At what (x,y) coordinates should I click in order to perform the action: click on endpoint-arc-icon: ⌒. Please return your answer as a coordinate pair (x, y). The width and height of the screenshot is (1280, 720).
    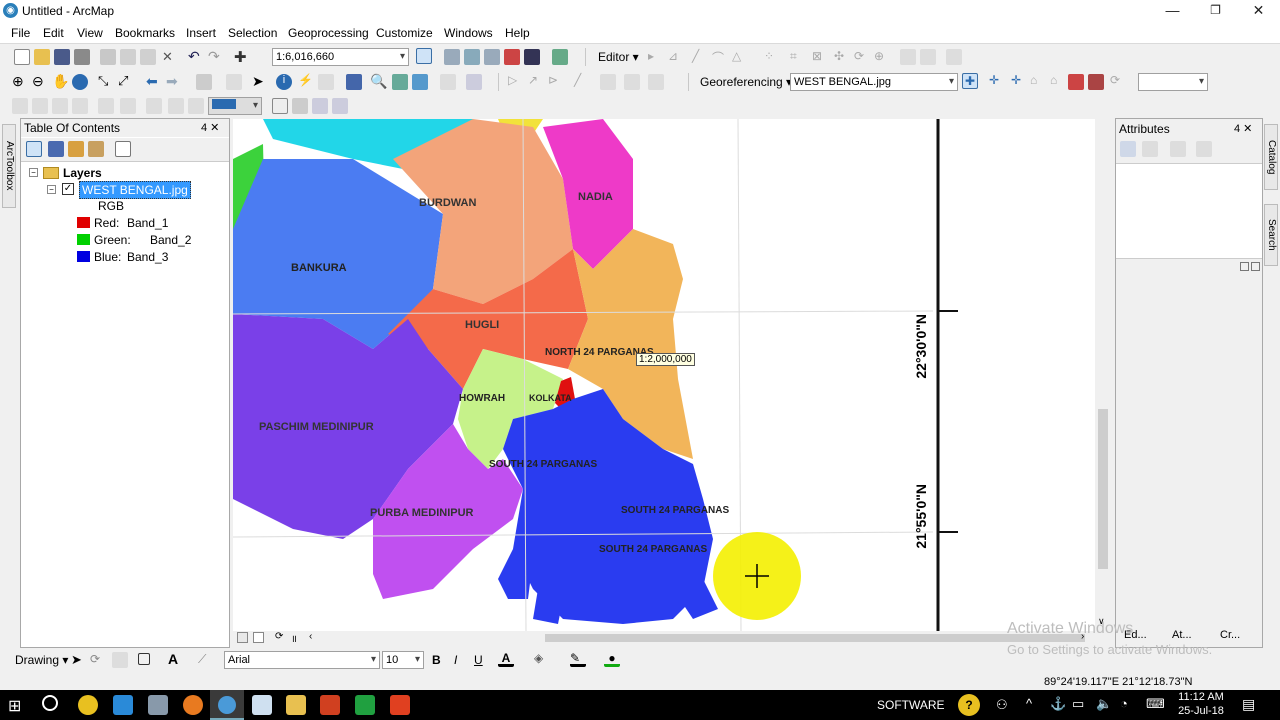
    Looking at the image, I should click on (720, 57).